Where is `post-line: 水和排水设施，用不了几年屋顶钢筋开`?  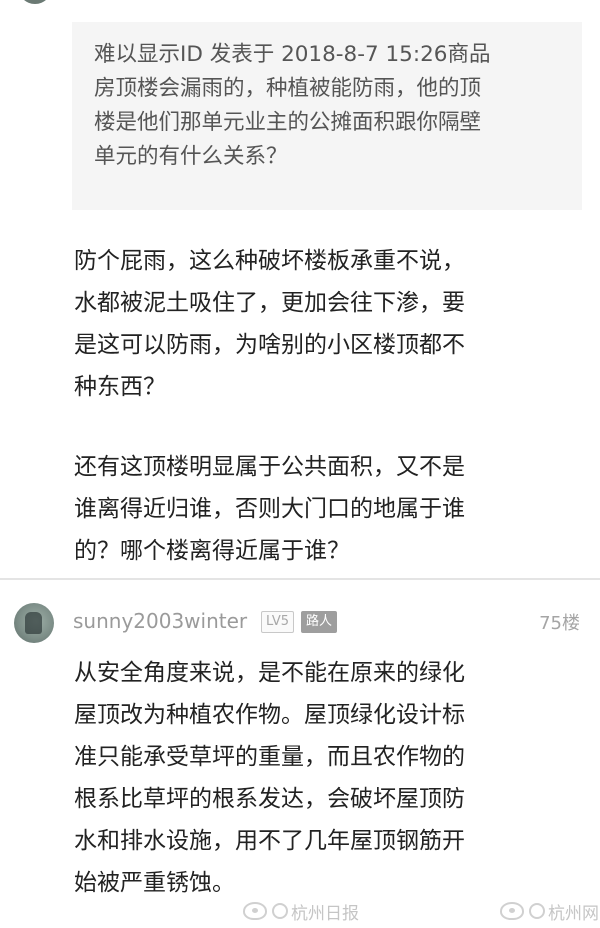 post-line: 水和排水设施，用不了几年屋顶钢筋开 is located at coordinates (269, 841).